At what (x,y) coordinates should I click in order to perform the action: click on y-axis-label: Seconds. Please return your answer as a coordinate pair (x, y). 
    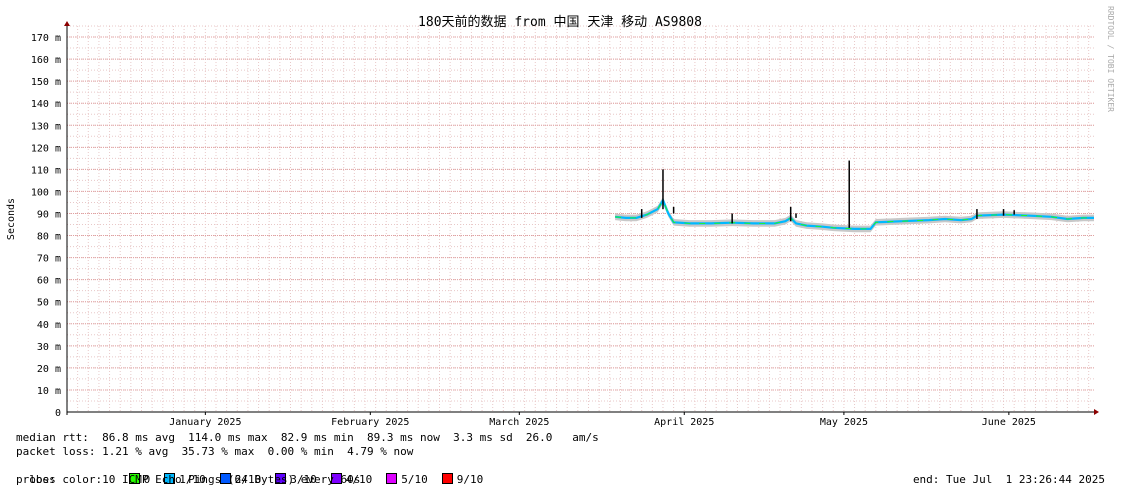
    Looking at the image, I should click on (11, 219).